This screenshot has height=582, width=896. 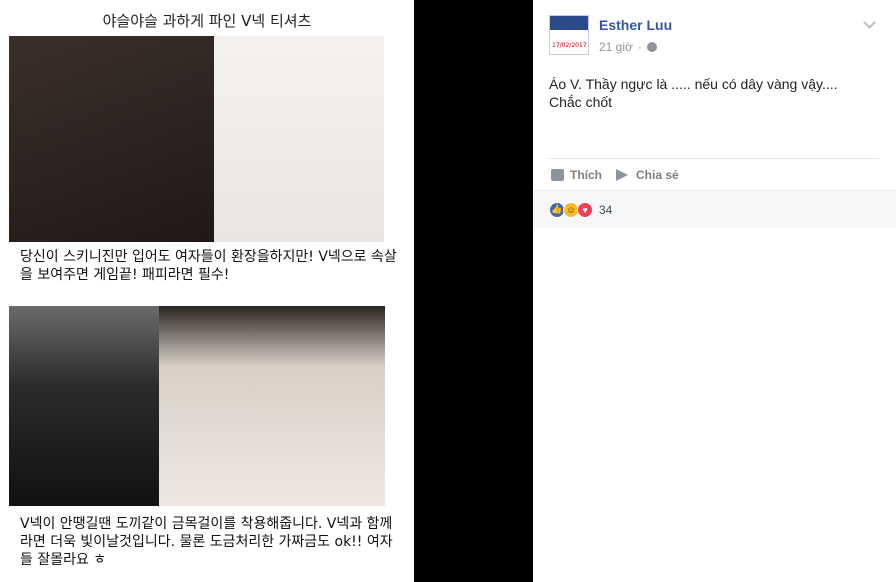 What do you see at coordinates (657, 174) in the screenshot?
I see `share-label: Chia sẻ` at bounding box center [657, 174].